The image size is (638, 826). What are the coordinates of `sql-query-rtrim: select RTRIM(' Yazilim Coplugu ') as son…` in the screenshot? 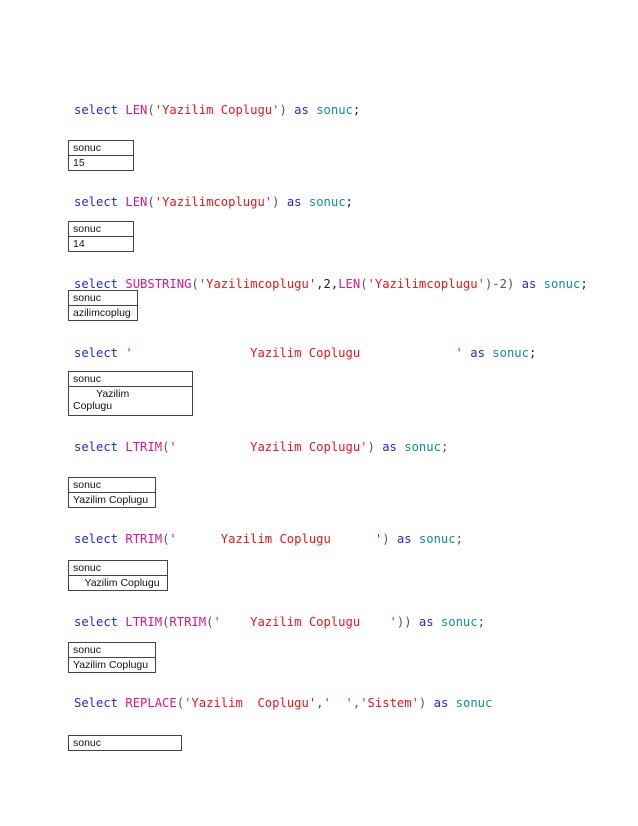 It's located at (268, 539).